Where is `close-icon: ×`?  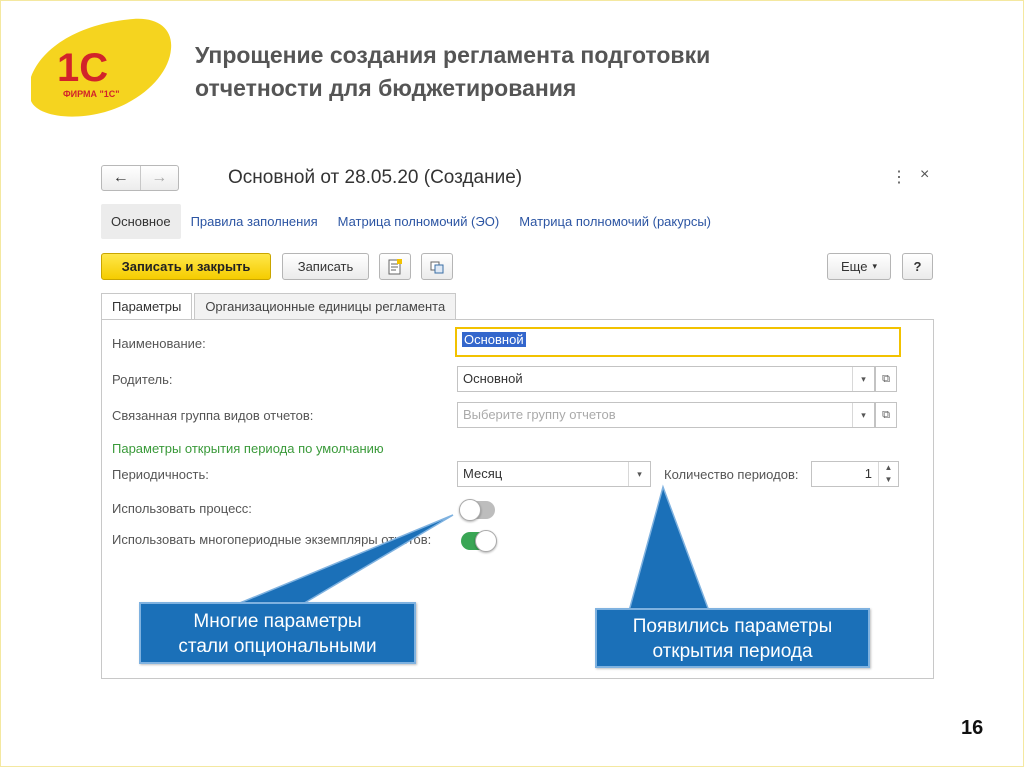 close-icon: × is located at coordinates (924, 175).